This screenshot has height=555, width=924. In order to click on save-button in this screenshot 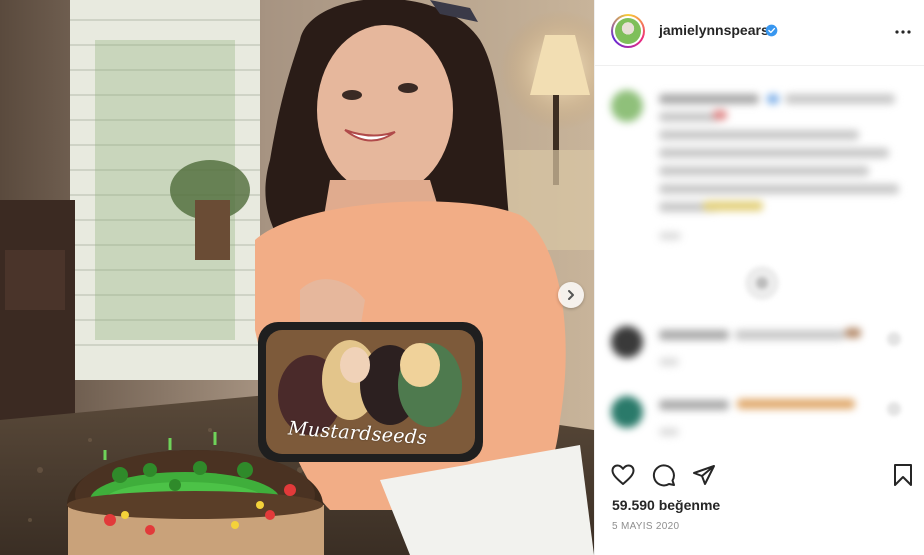, I will do `click(903, 475)`.